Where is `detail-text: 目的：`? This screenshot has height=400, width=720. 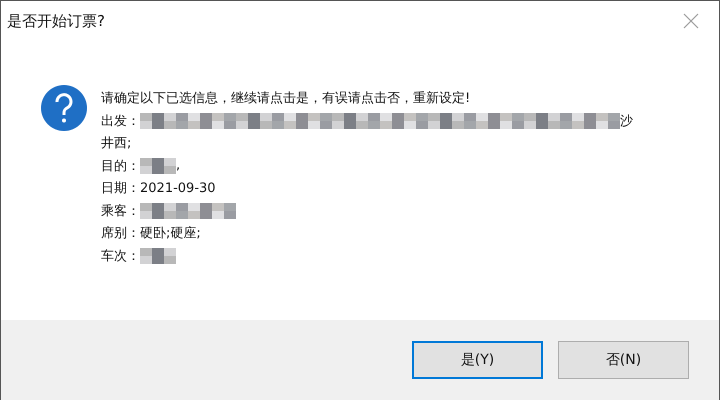
detail-text: 目的： is located at coordinates (120, 166).